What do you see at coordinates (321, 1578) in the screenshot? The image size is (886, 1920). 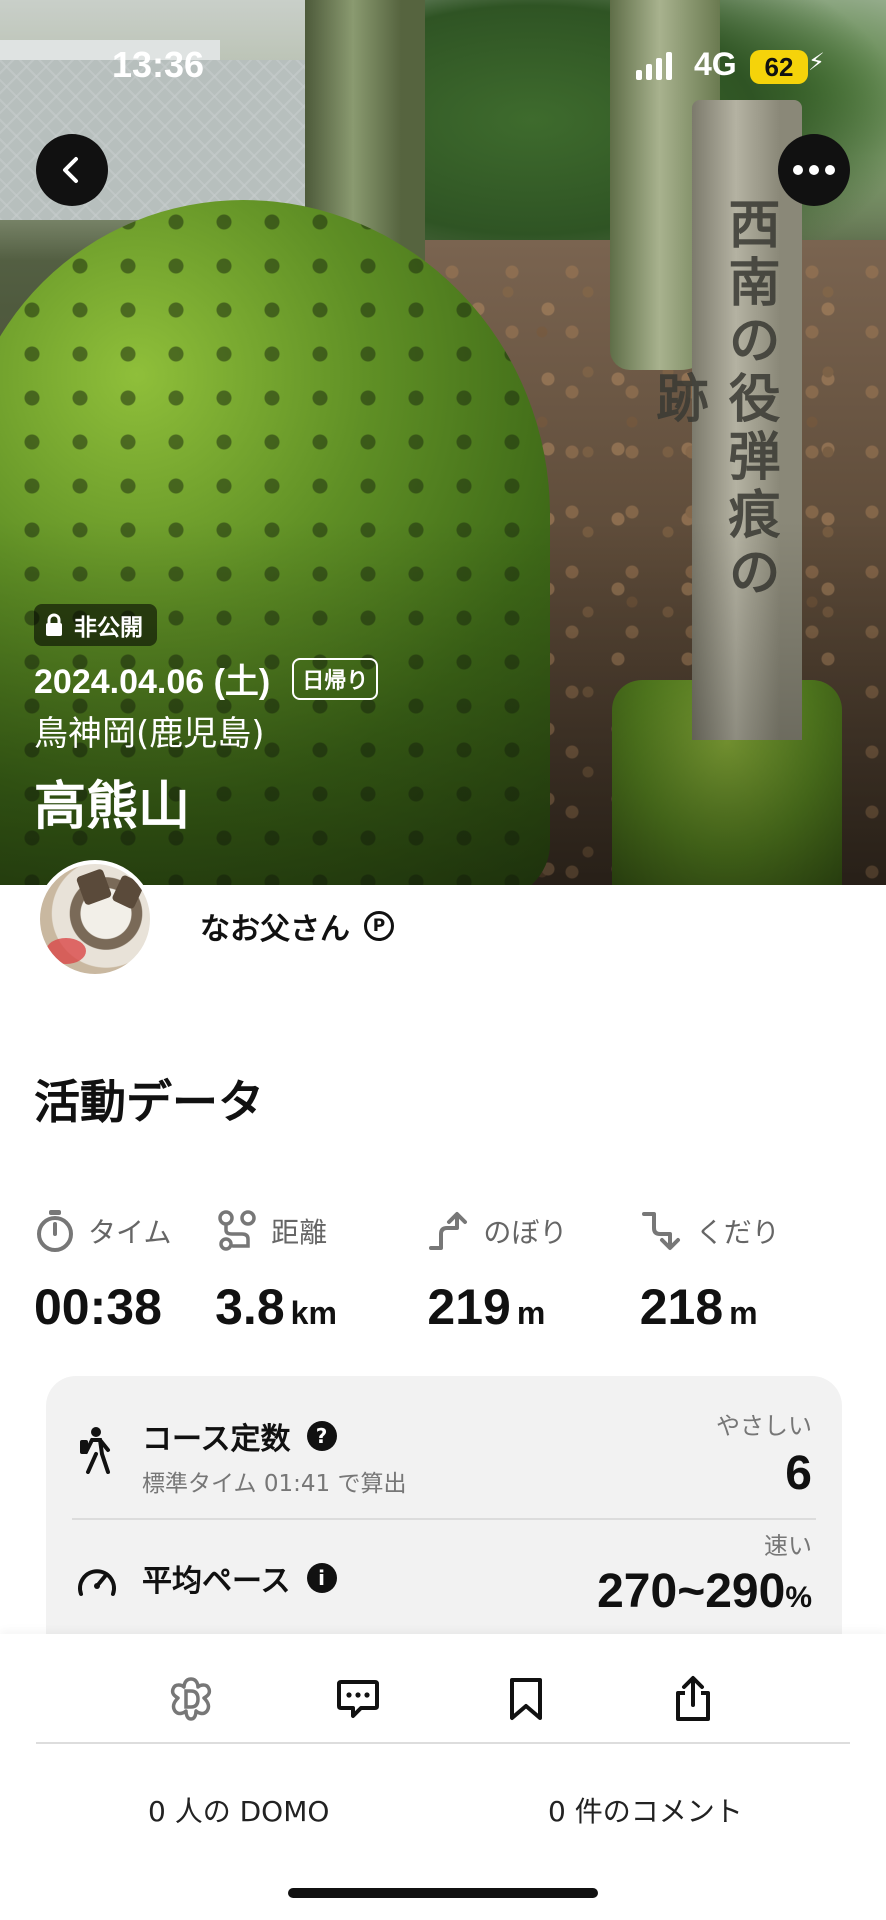 I see `info-icon: i` at bounding box center [321, 1578].